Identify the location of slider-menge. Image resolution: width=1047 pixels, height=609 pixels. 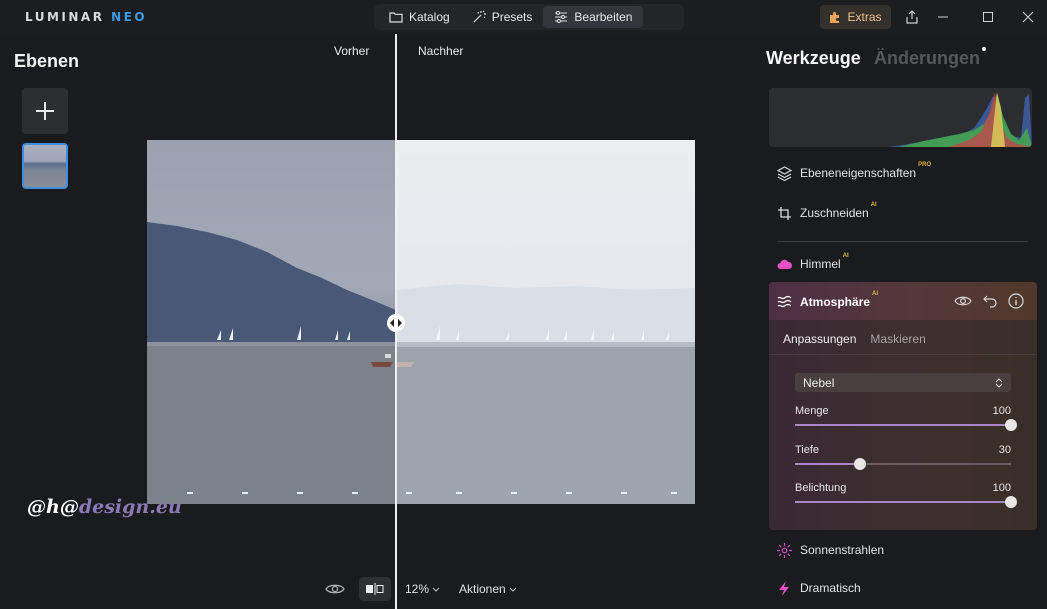
(906, 425).